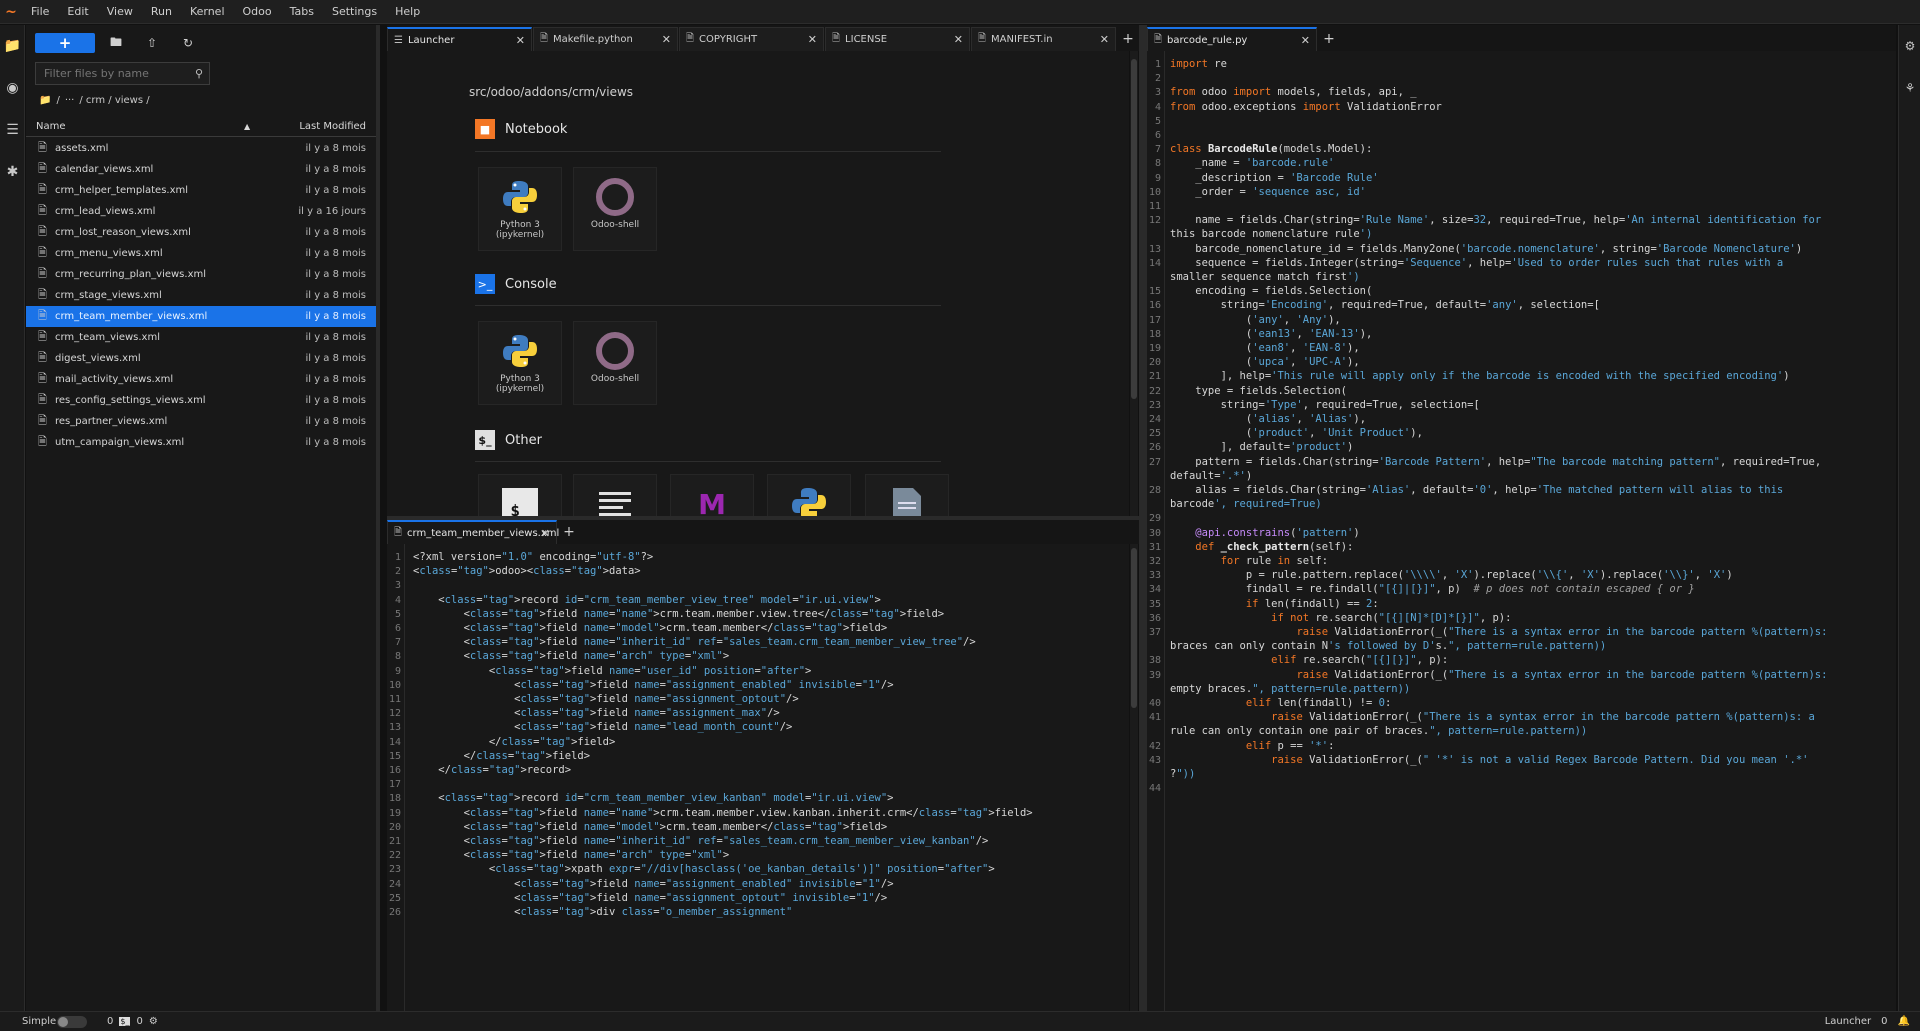  I want to click on running-kernels-icon: ◉, so click(12, 88).